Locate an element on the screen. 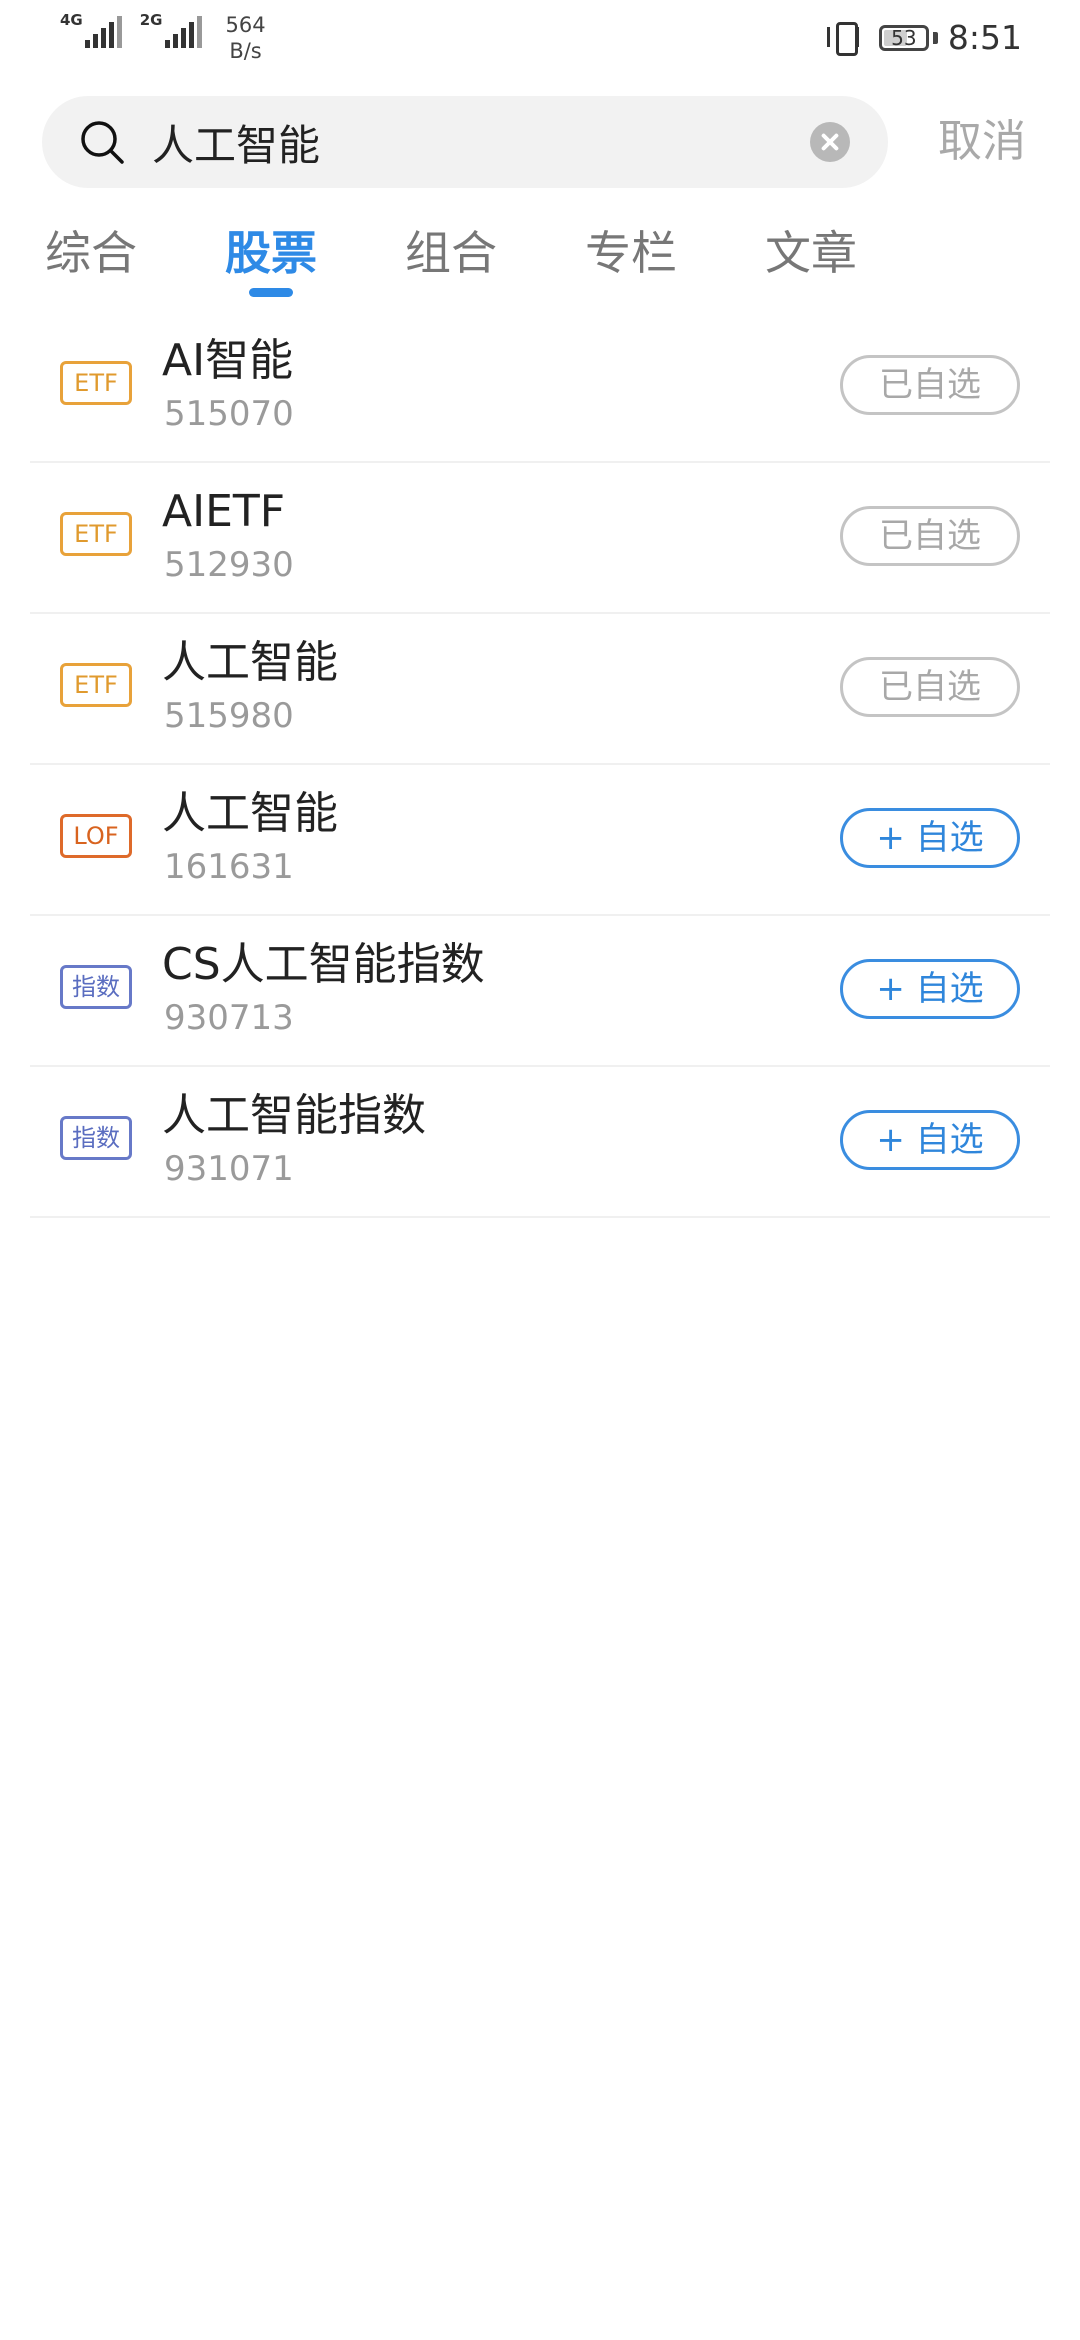  list-item: 指数 CS人工智能指数 930713 + 自选 is located at coordinates (540, 991).